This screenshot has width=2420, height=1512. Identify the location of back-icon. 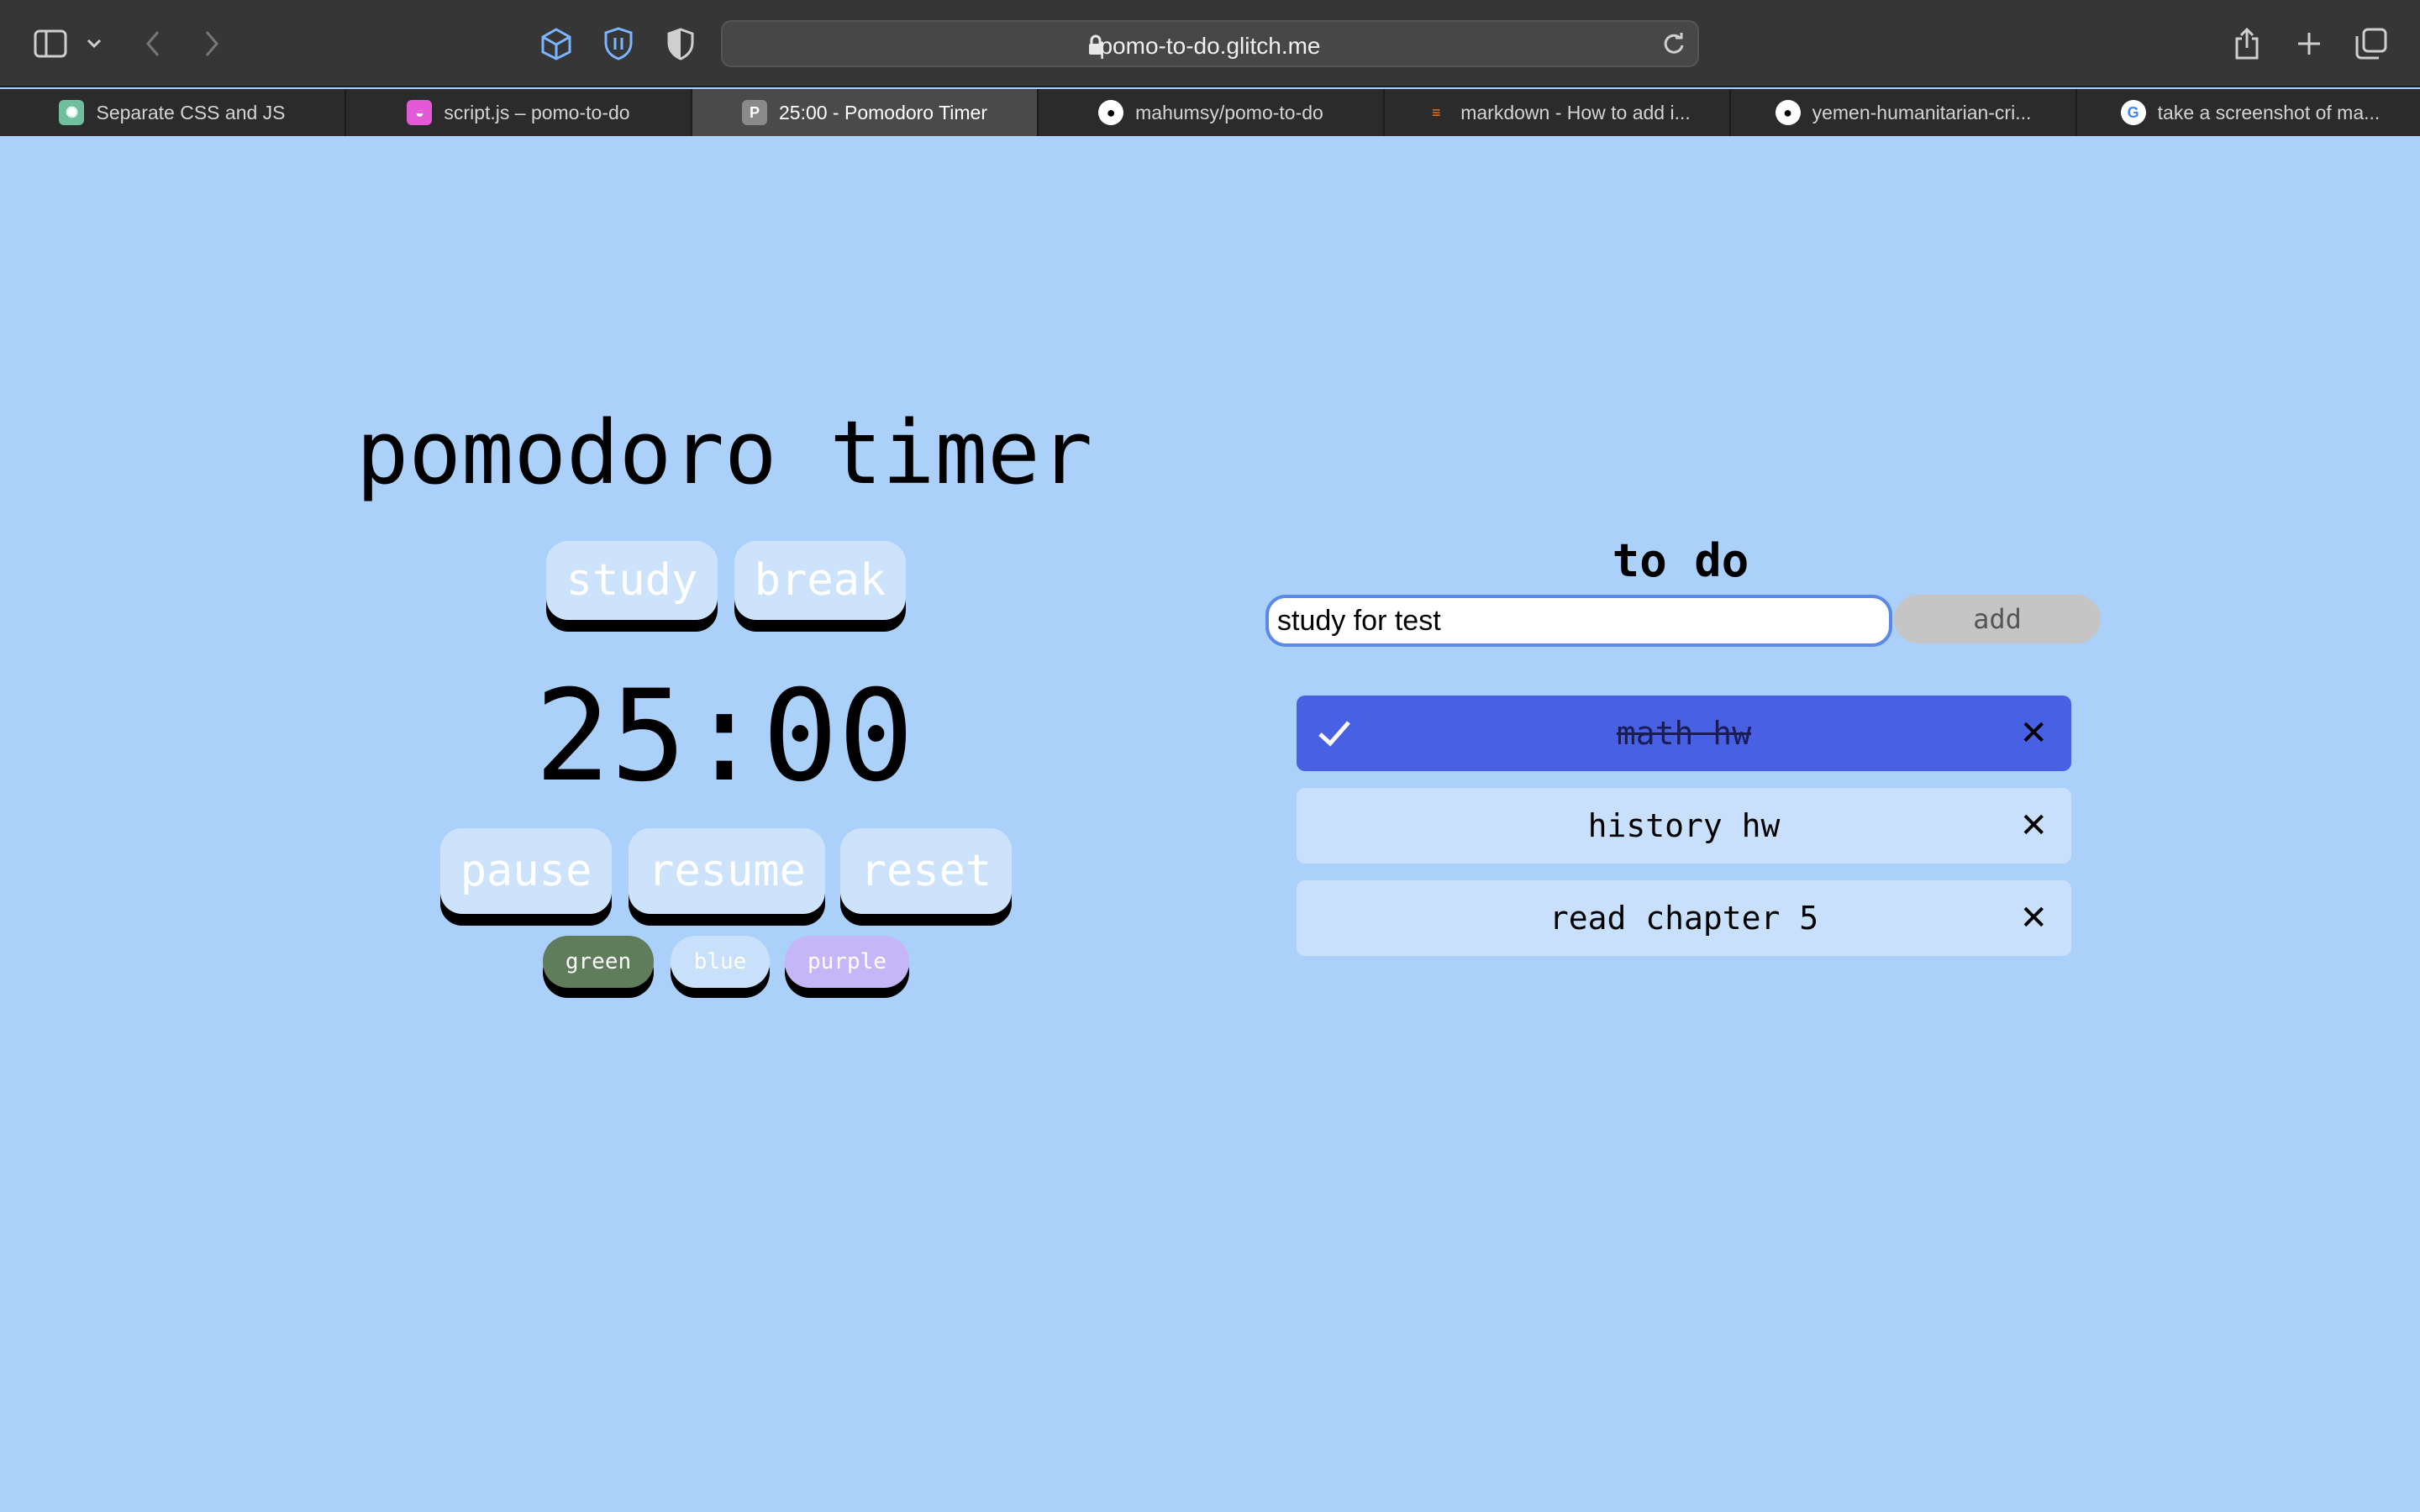
(153, 44).